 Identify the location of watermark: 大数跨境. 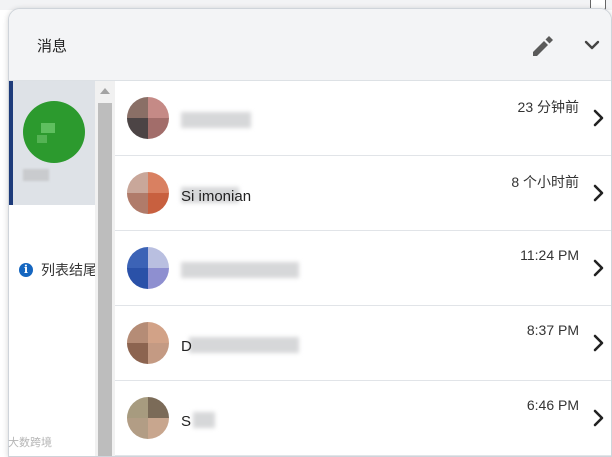
(30, 443).